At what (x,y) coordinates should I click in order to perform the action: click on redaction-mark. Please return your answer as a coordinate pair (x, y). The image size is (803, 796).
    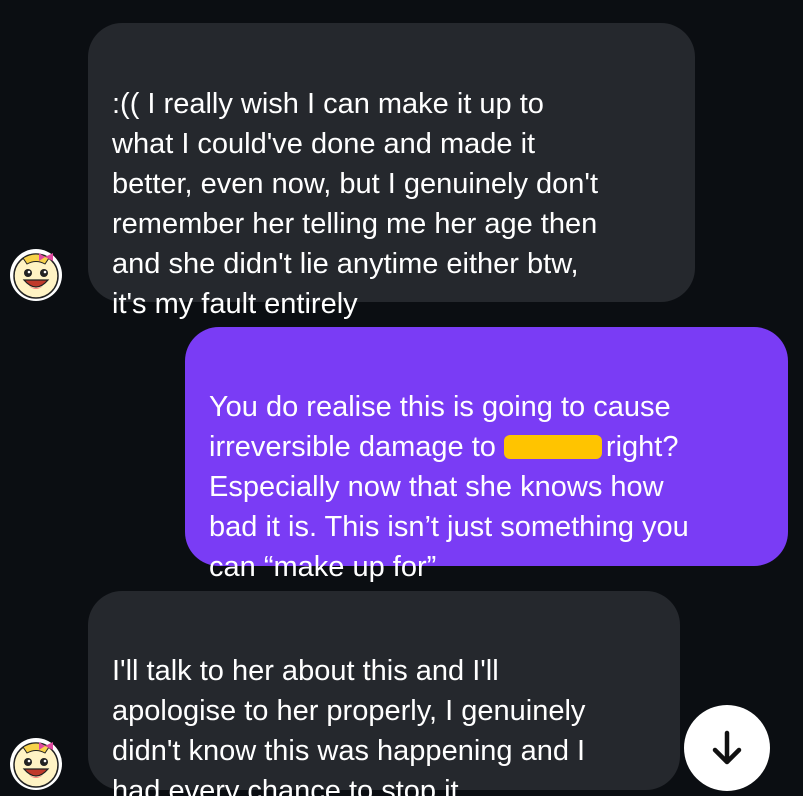
    Looking at the image, I should click on (552, 447).